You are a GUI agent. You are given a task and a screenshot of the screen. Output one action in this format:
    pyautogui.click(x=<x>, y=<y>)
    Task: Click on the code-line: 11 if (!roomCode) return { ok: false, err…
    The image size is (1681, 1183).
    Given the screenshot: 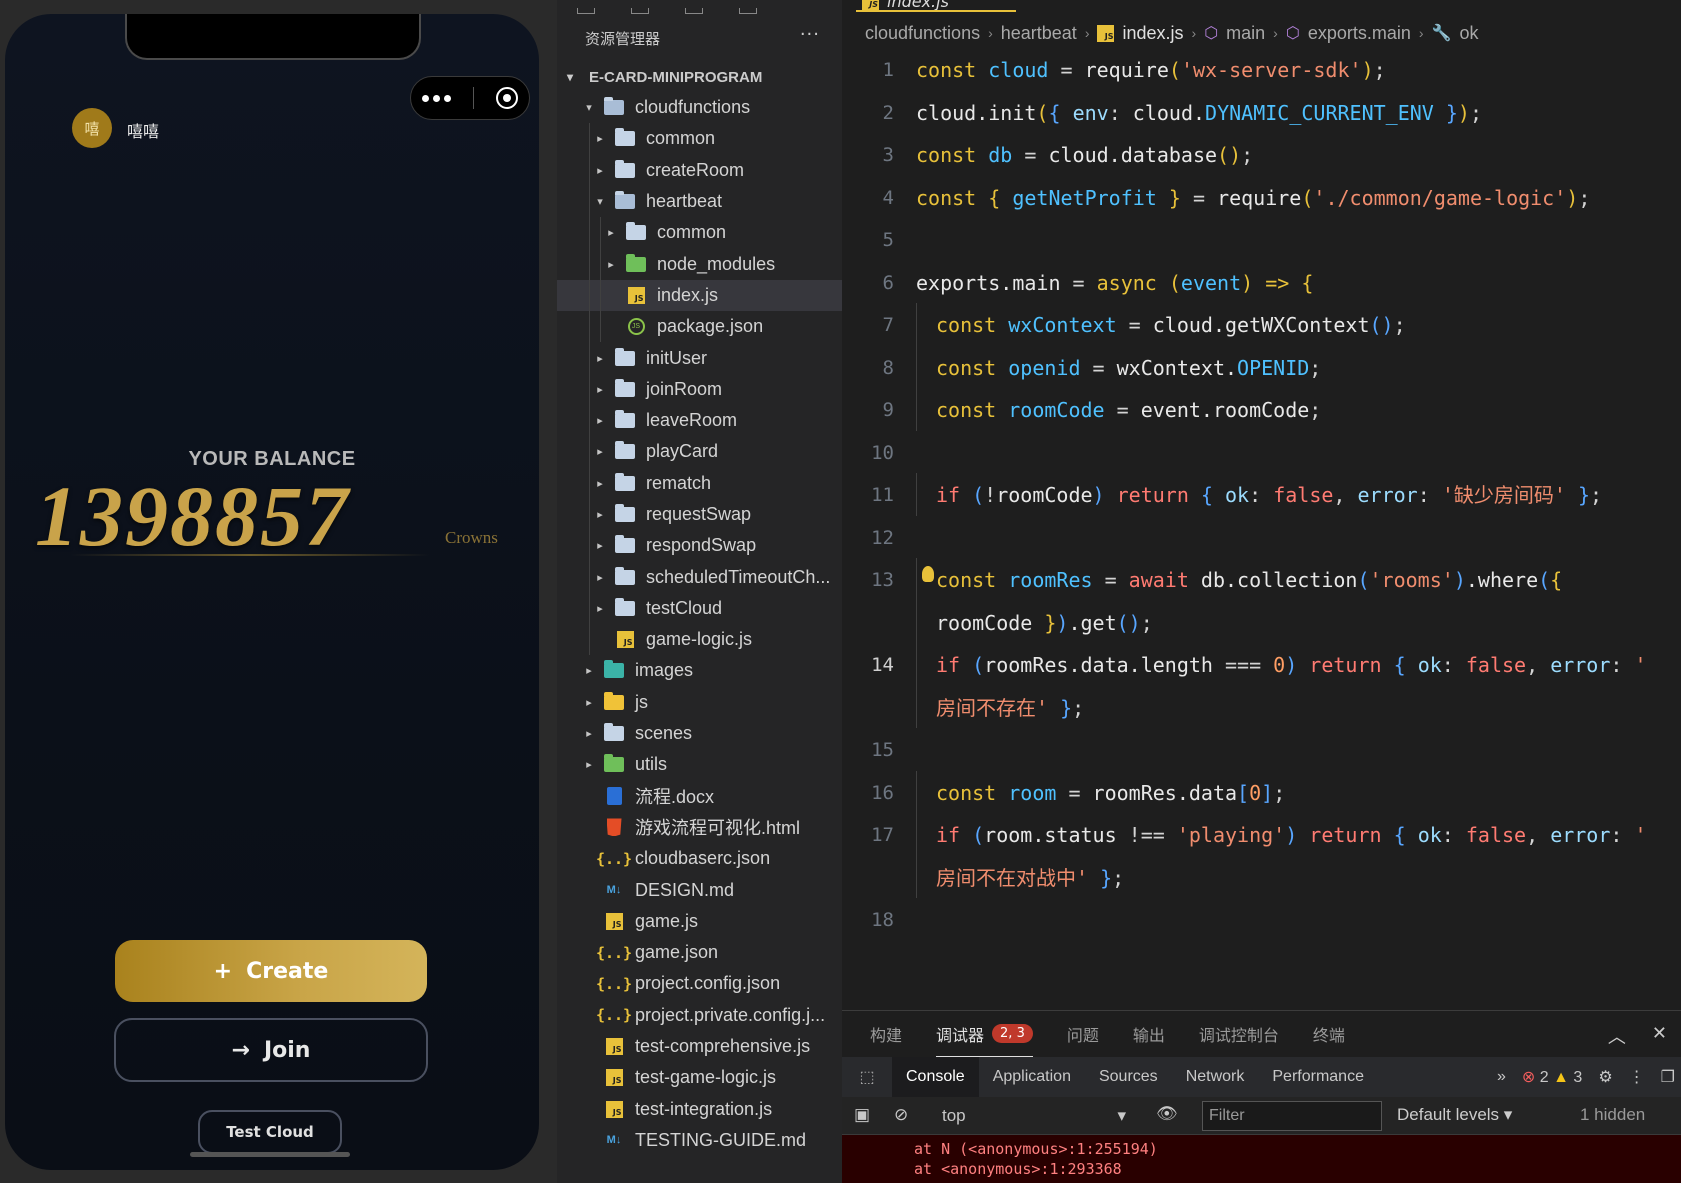 What is the action you would take?
    pyautogui.click(x=1261, y=495)
    